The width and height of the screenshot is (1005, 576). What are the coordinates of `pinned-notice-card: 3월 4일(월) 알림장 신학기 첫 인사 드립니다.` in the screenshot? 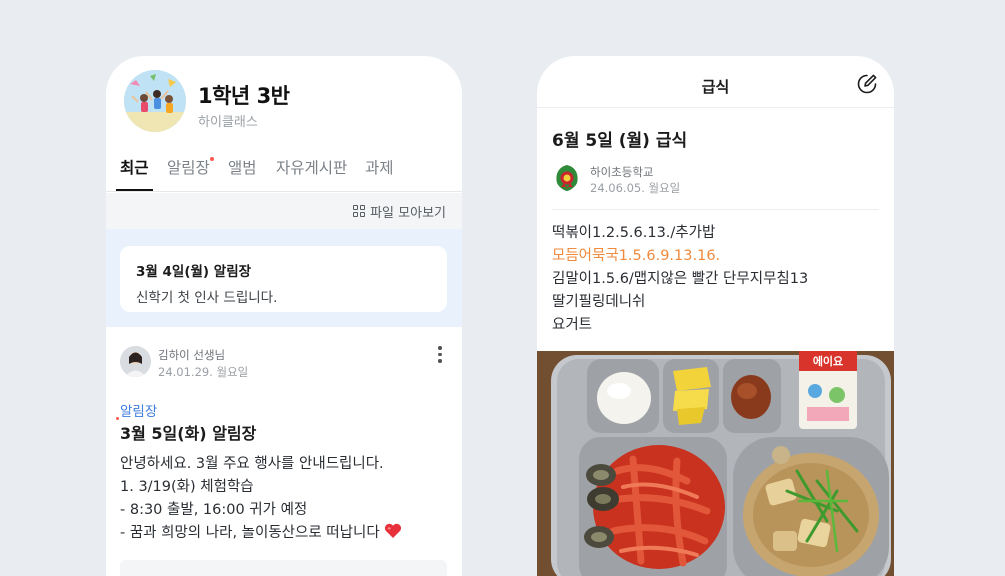 It's located at (283, 279).